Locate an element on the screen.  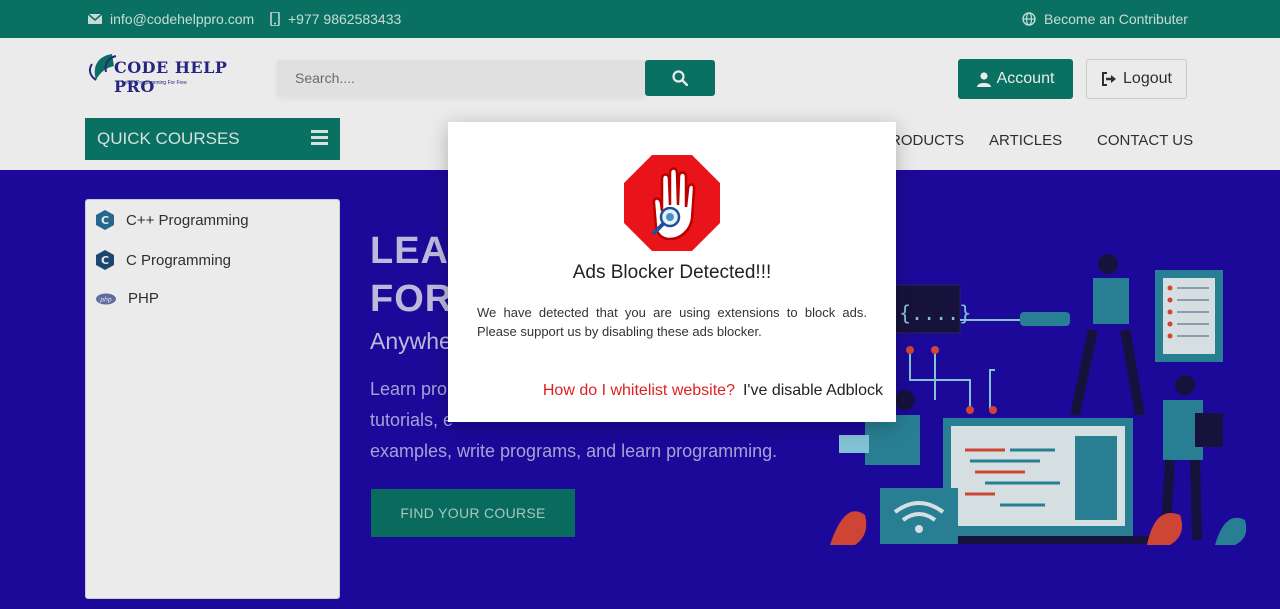
adblock-disabled-link: I've disable Adblock is located at coordinates (813, 391).